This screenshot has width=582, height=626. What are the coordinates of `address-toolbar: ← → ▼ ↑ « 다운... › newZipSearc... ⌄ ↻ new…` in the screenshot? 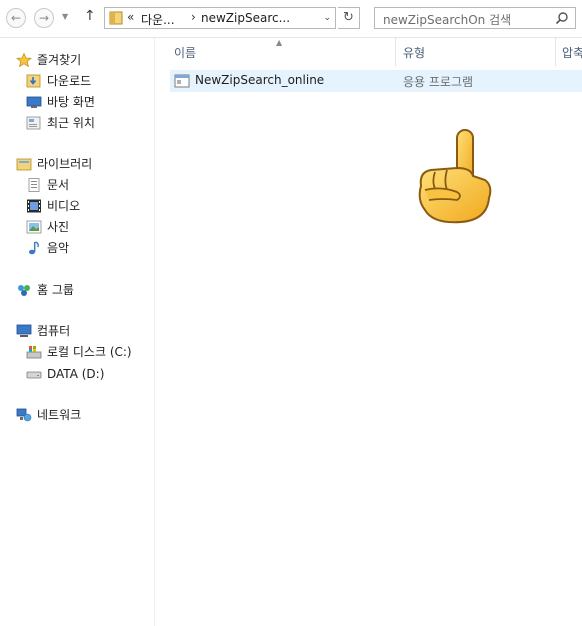 It's located at (291, 19).